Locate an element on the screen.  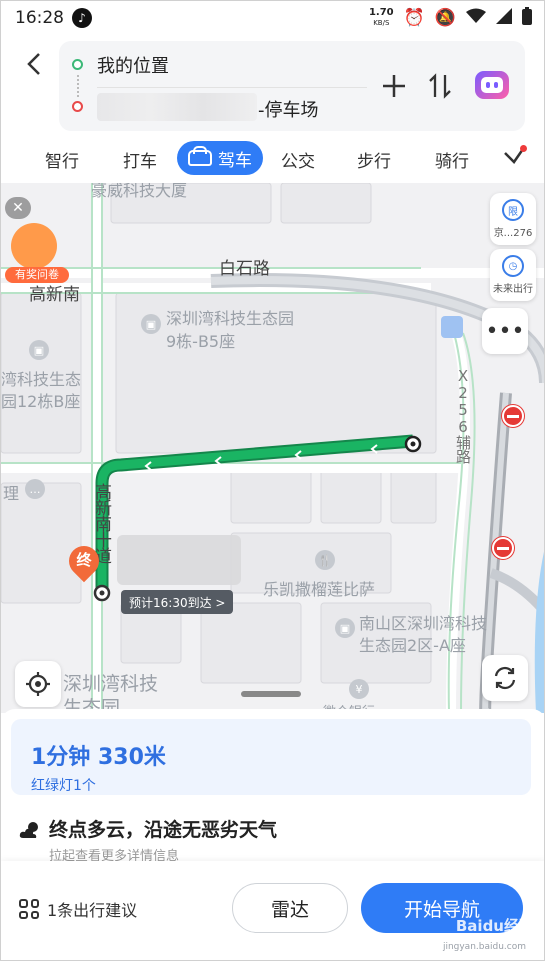
signal-icon is located at coordinates (504, 18).